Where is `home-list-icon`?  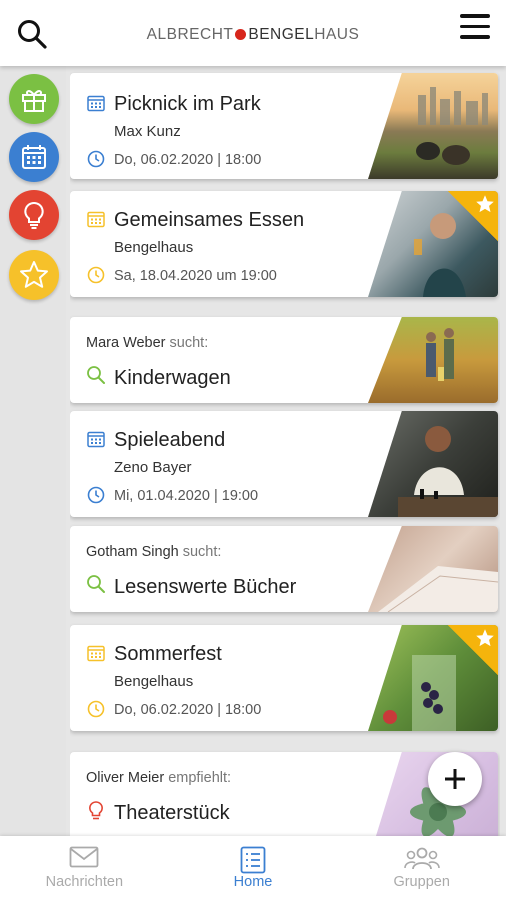
home-list-icon is located at coordinates (253, 860).